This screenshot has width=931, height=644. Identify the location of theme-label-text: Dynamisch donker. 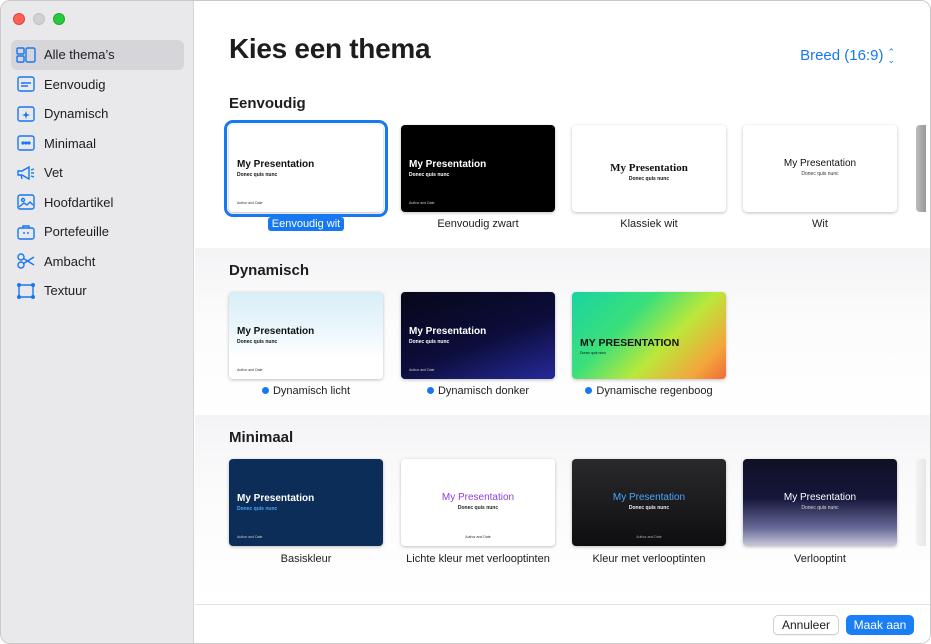
(483, 391).